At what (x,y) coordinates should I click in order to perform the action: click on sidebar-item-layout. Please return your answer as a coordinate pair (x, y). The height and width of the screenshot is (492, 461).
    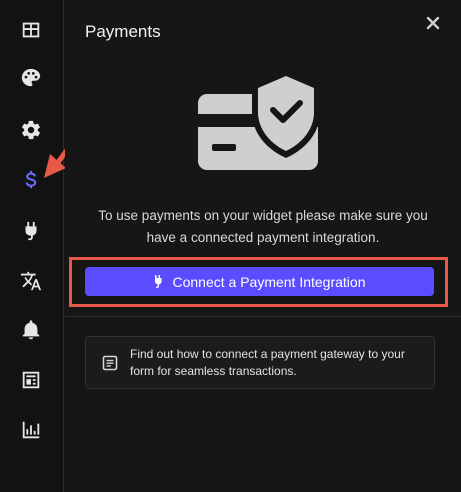
    Looking at the image, I should click on (31, 30).